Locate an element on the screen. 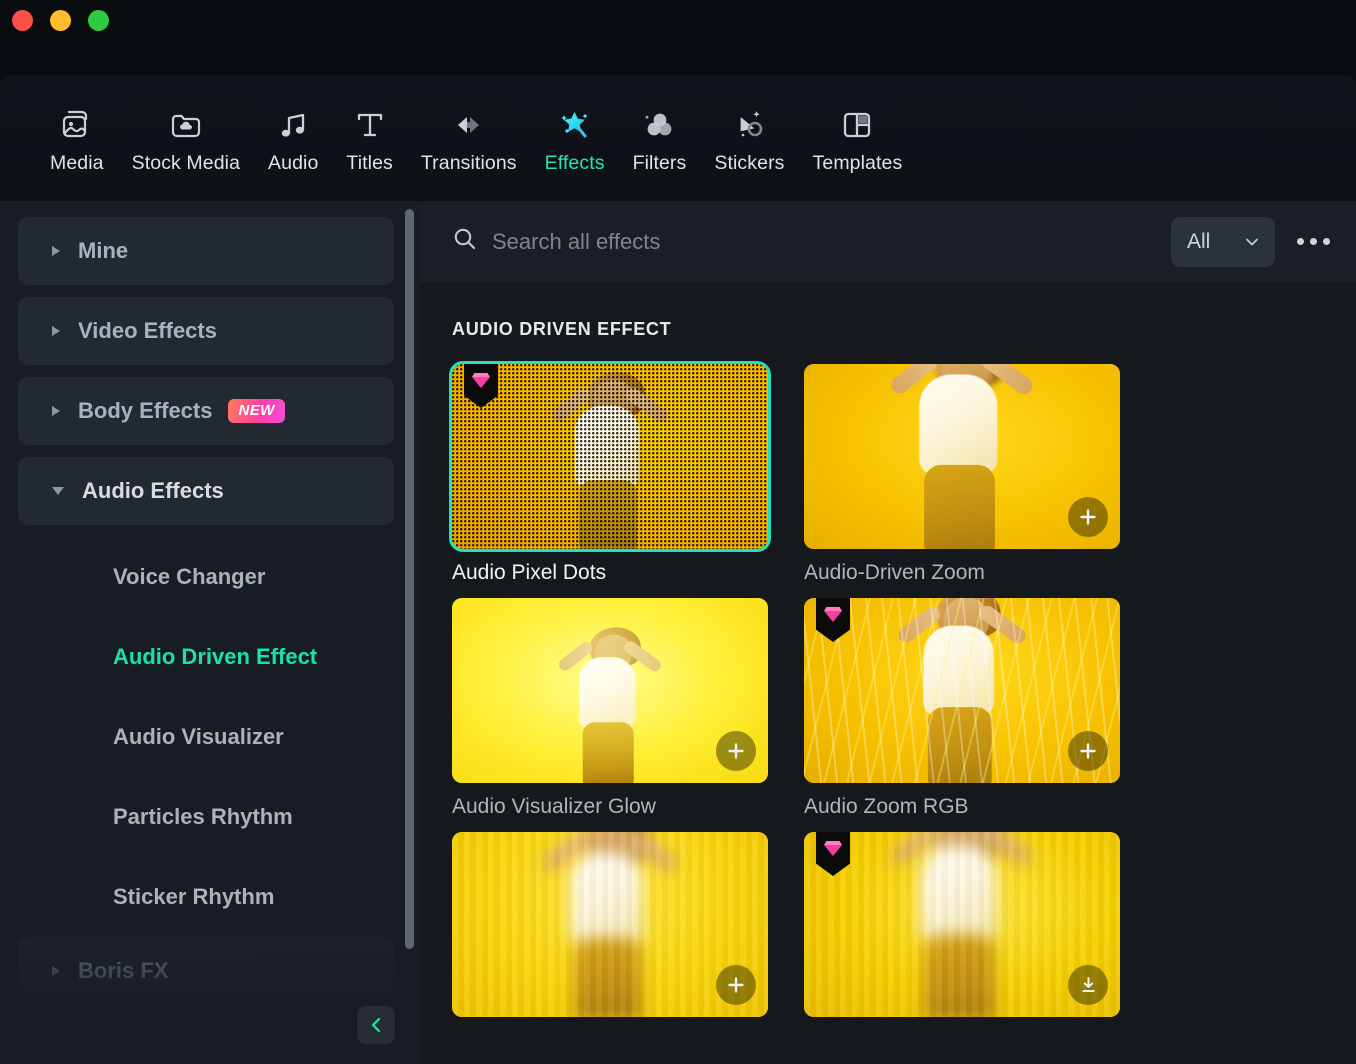 This screenshot has width=1356, height=1064. sidebar-item-audio-visualizer: Audio Visualizer is located at coordinates (210, 737).